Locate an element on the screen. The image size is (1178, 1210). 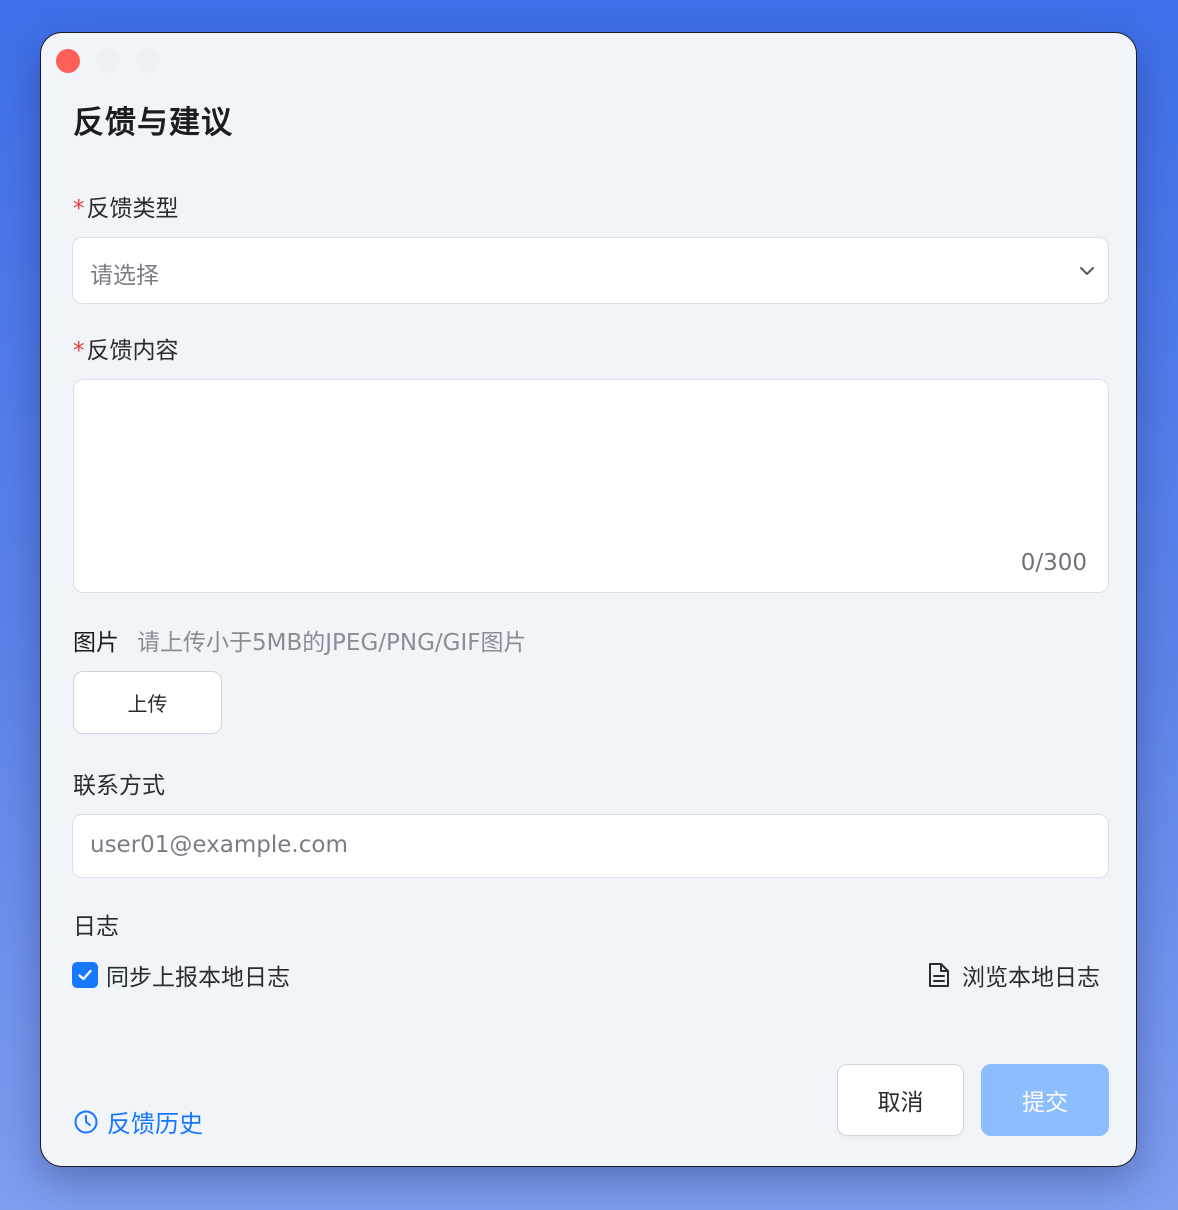
image-row: 图片 请上传小于5MB的JPEG/PNG/GIF图片 is located at coordinates (300, 640).